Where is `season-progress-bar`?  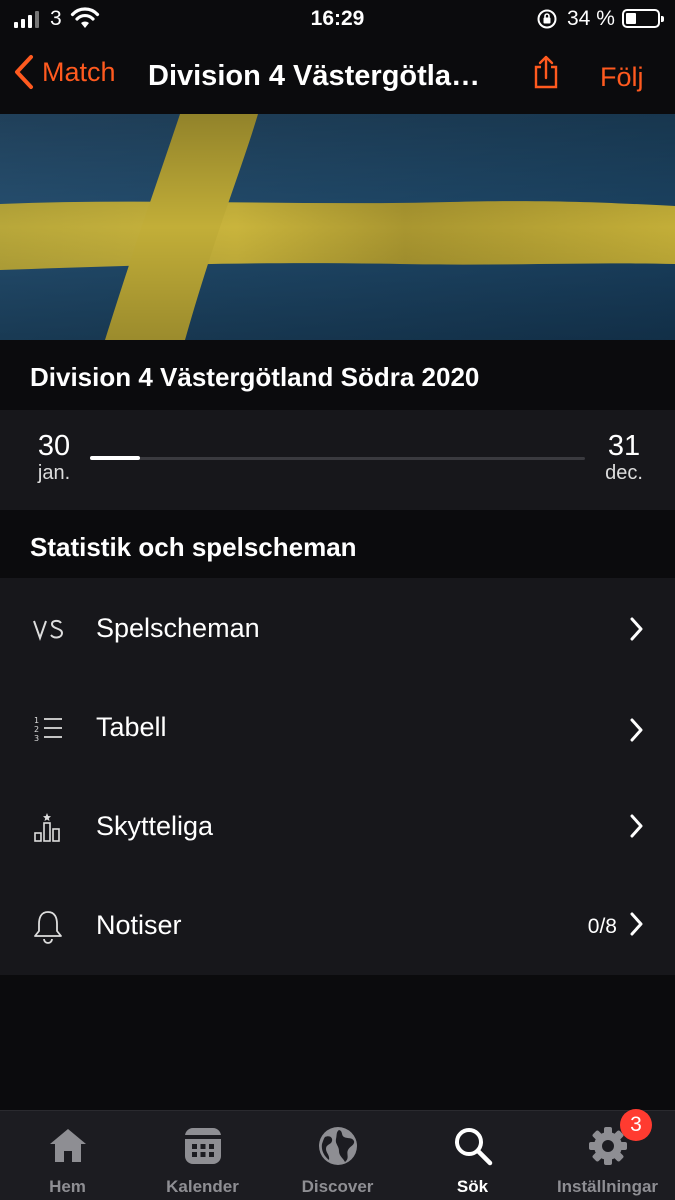 season-progress-bar is located at coordinates (337, 458).